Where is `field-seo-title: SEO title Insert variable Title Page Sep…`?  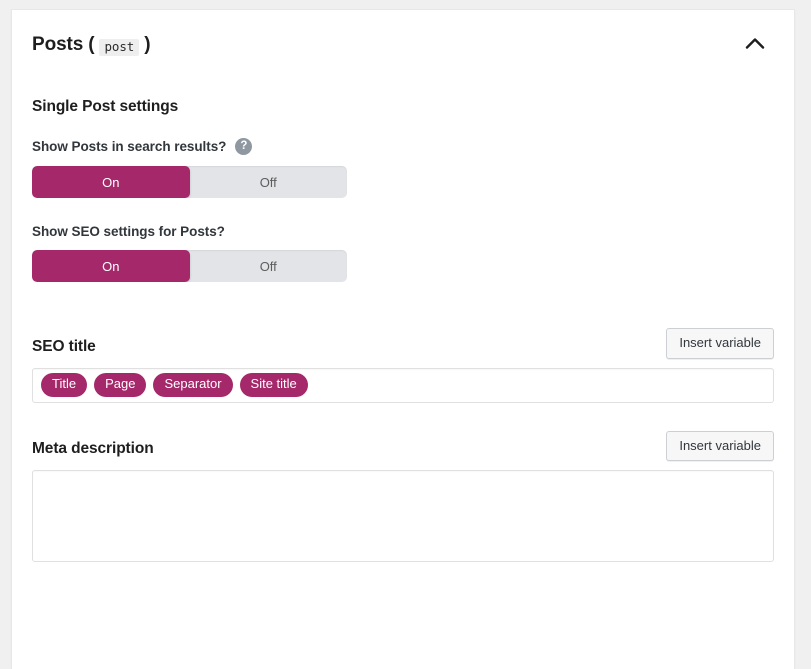 field-seo-title: SEO title Insert variable Title Page Sep… is located at coordinates (403, 365).